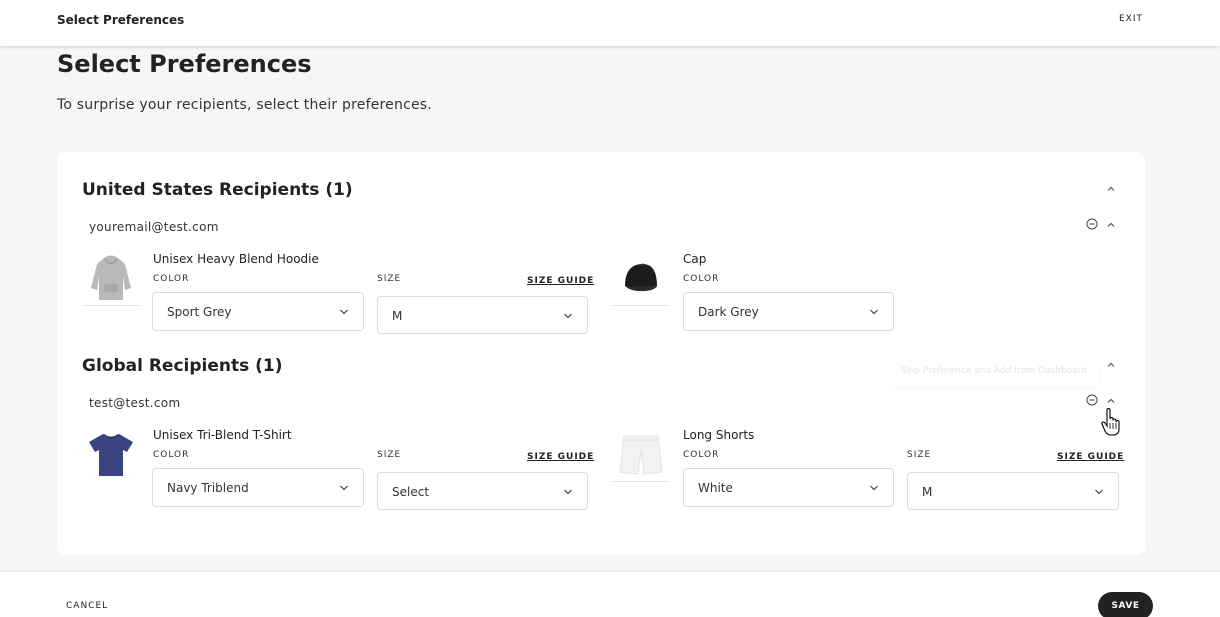  I want to click on color-select: Navy Triblend, so click(258, 487).